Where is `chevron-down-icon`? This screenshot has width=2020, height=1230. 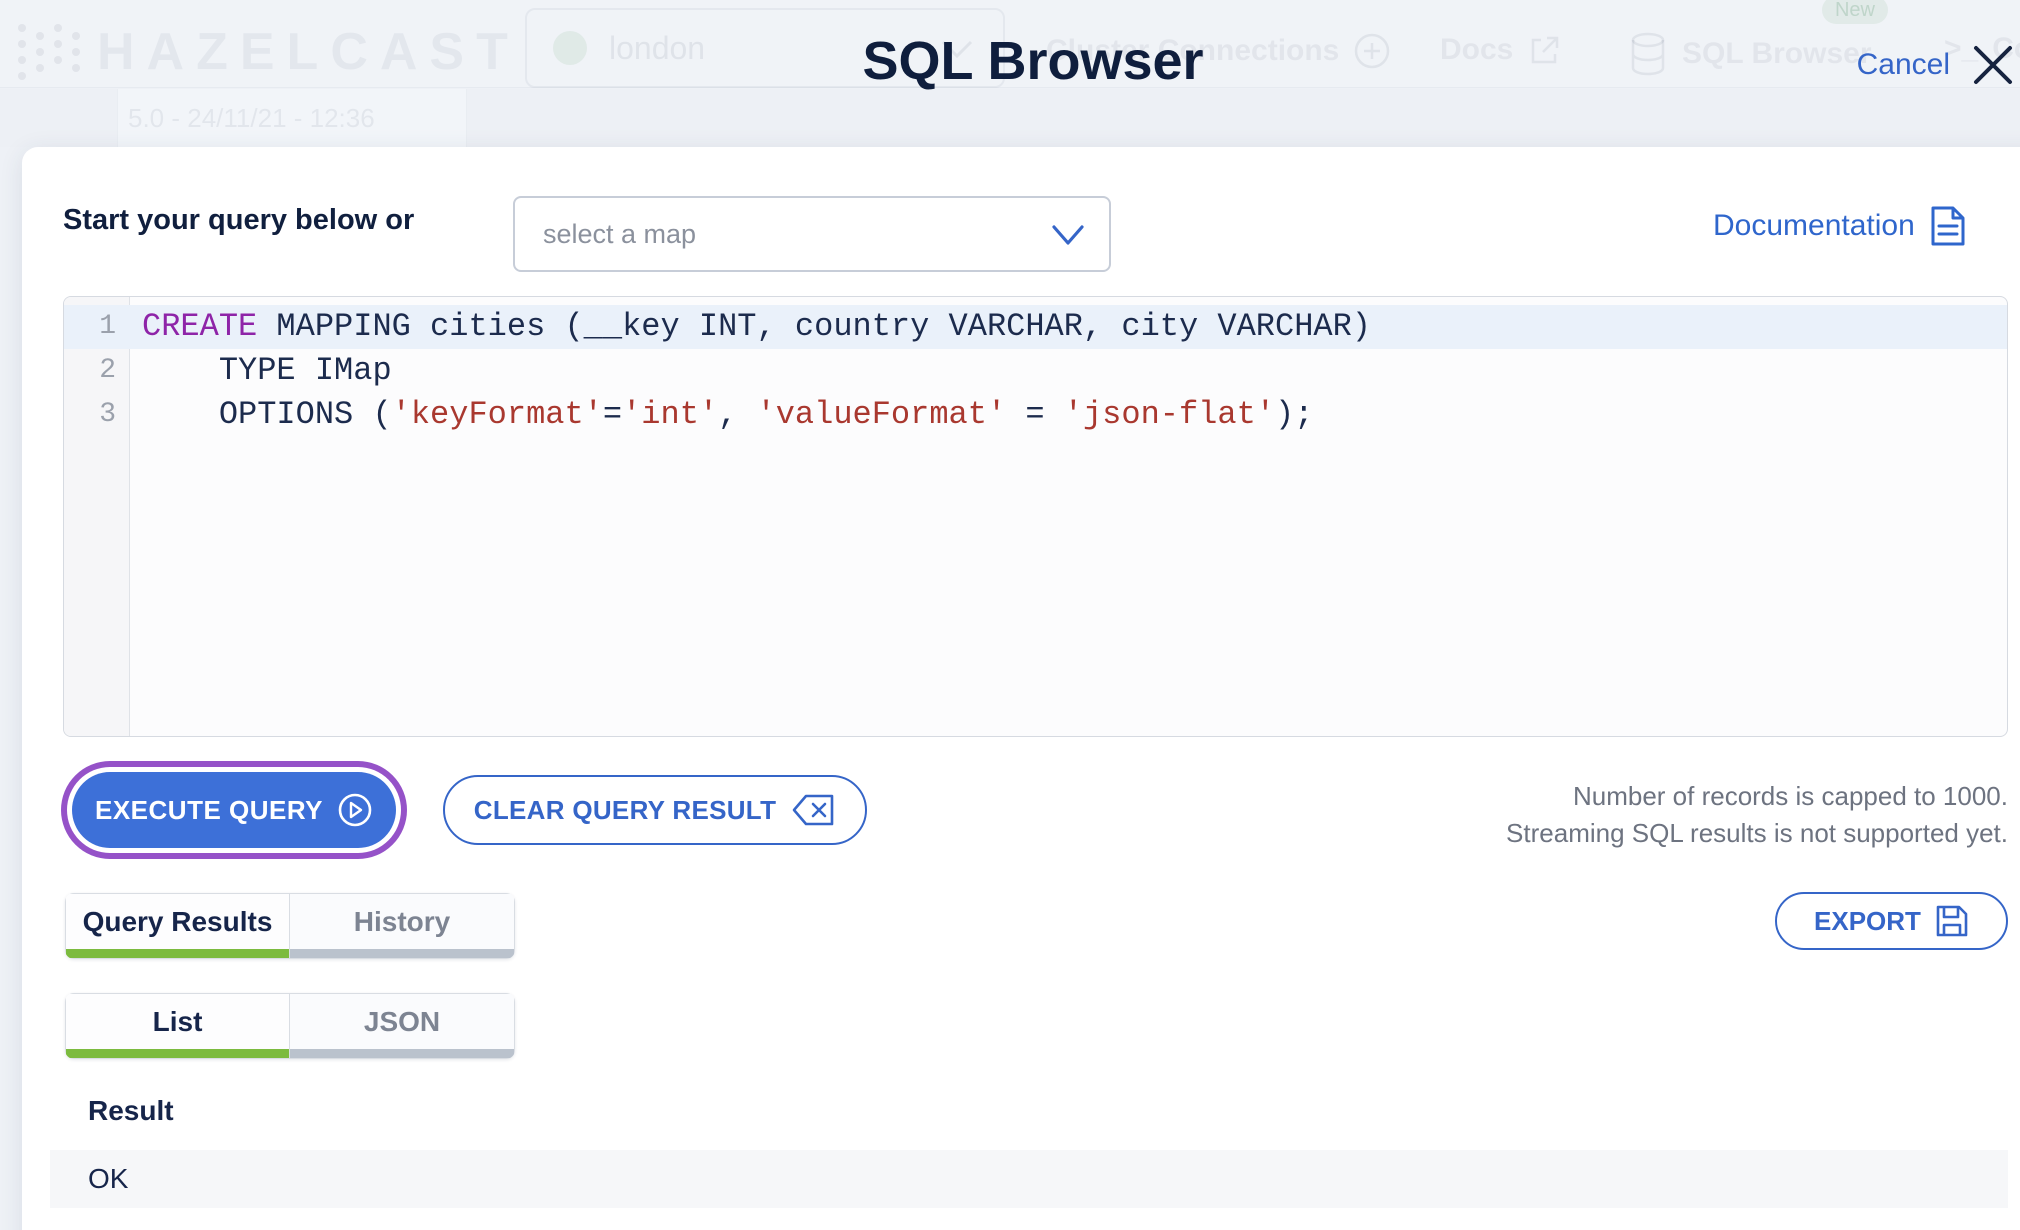
chevron-down-icon is located at coordinates (1068, 235).